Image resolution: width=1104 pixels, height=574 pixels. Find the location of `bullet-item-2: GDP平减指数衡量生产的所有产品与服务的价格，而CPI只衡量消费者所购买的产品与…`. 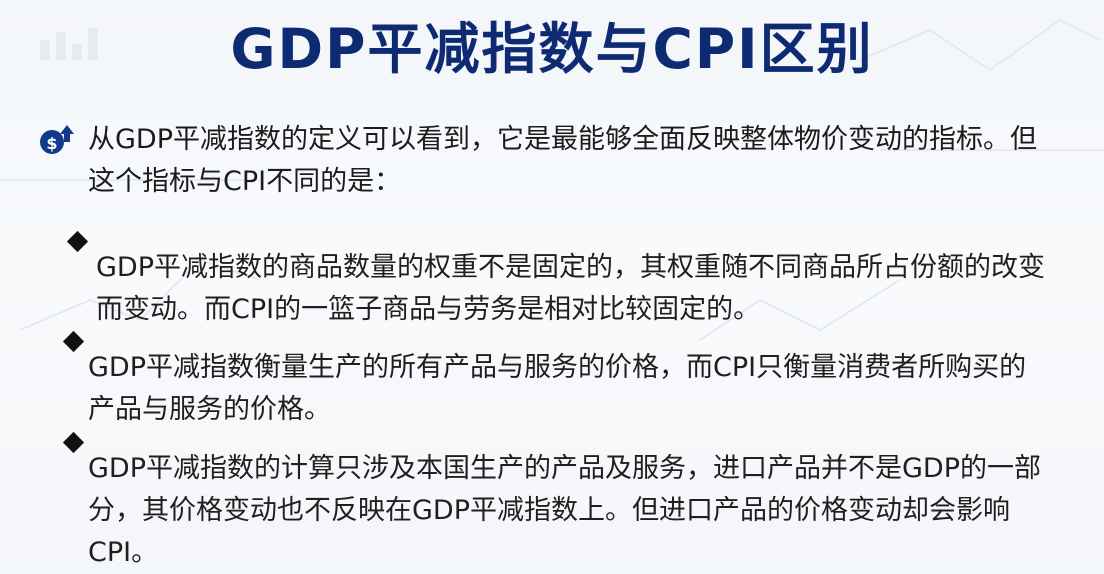

bullet-item-2: GDP平减指数衡量生产的所有产品与服务的价格，而CPI只衡量消费者所购买的产品与… is located at coordinates (557, 388).